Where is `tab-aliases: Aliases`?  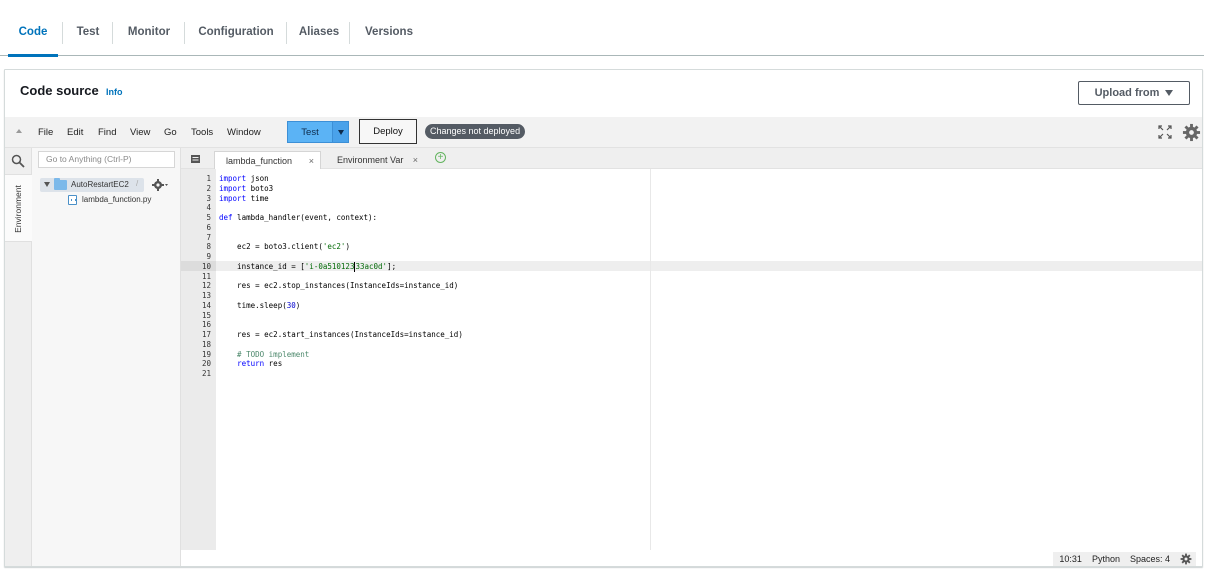
tab-aliases: Aliases is located at coordinates (319, 28).